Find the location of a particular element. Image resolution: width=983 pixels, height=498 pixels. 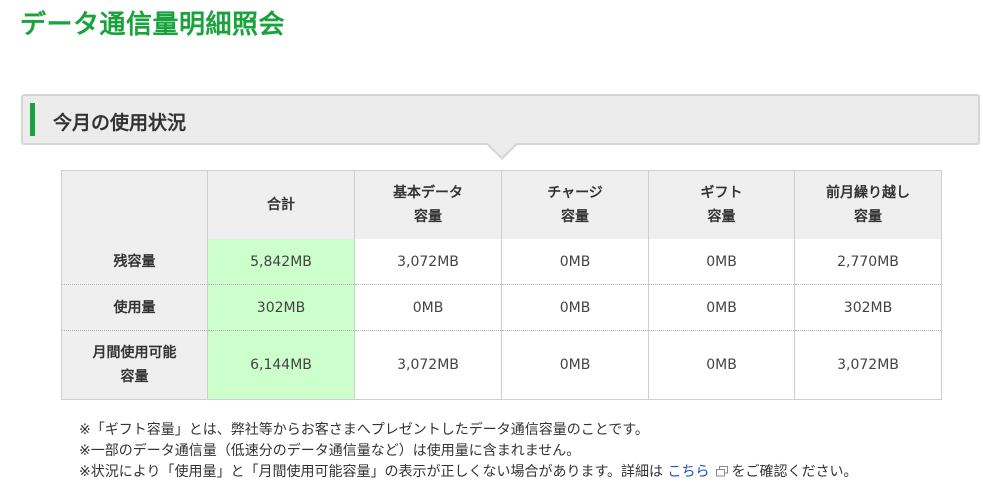

cell-carryover: 2,770MB is located at coordinates (868, 262).